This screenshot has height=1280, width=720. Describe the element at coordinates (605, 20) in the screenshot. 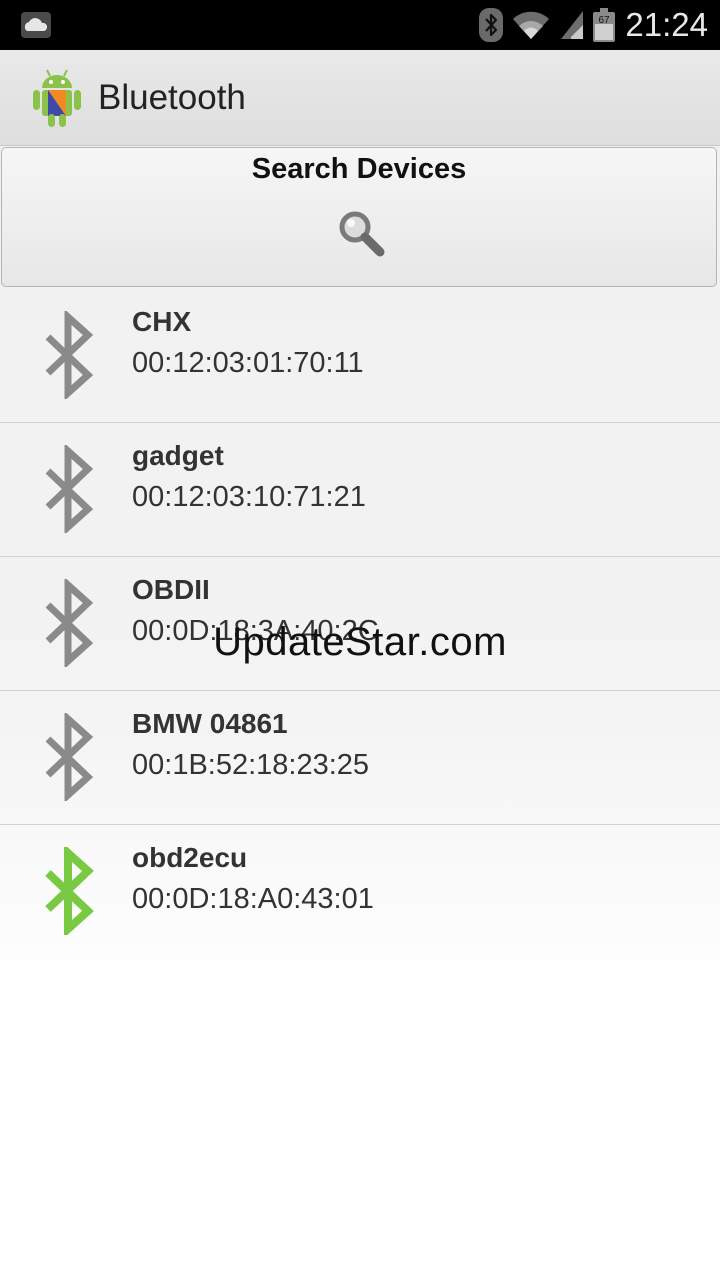

I see `battery-level: 67` at that location.